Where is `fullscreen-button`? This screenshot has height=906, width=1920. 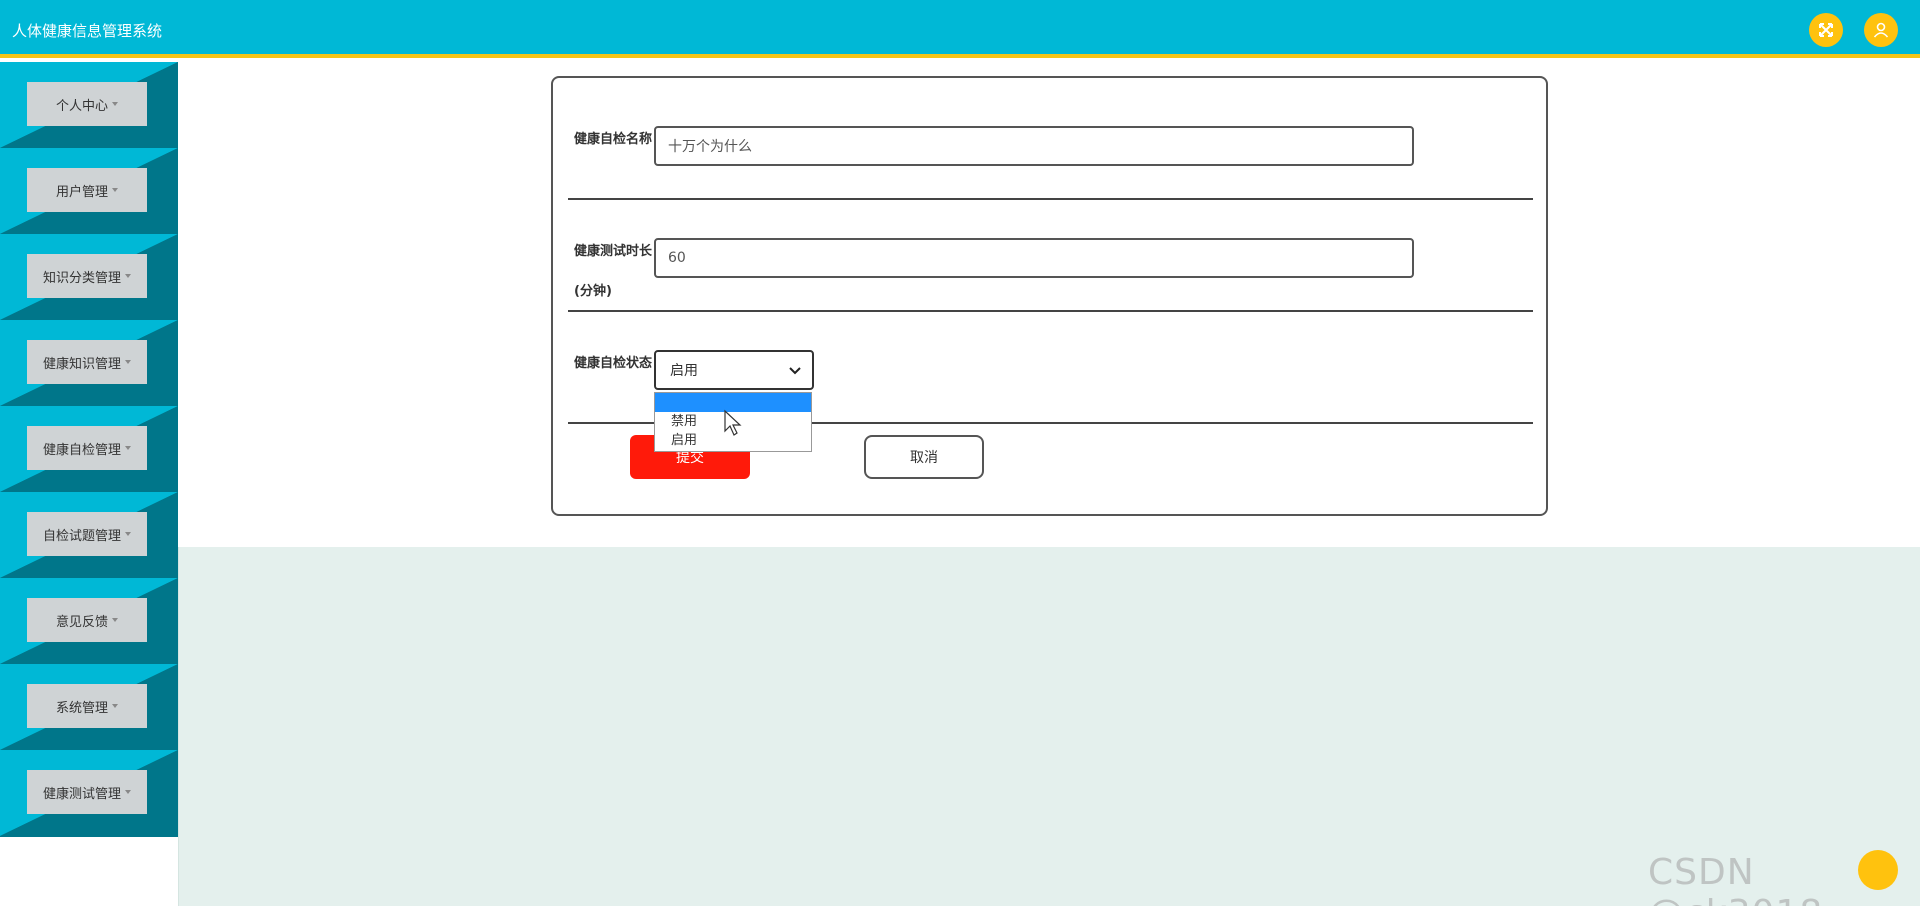 fullscreen-button is located at coordinates (1826, 30).